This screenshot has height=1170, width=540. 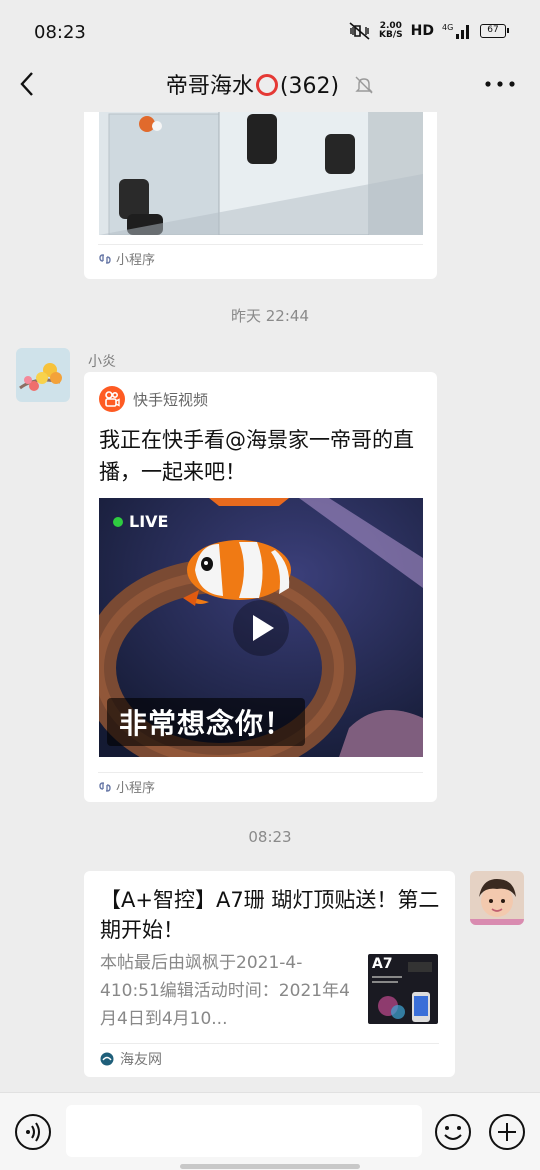 What do you see at coordinates (171, 399) in the screenshot?
I see `app-name: 快手短视频` at bounding box center [171, 399].